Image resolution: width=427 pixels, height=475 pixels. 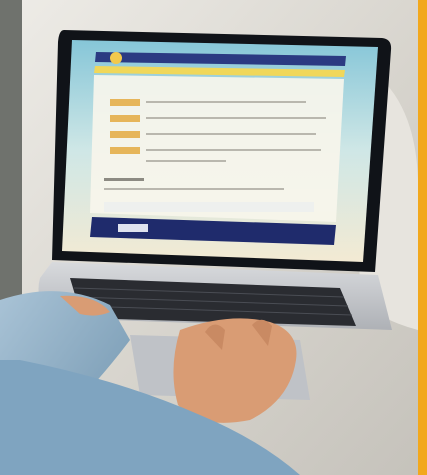 What do you see at coordinates (116, 58) in the screenshot?
I see `site-logo` at bounding box center [116, 58].